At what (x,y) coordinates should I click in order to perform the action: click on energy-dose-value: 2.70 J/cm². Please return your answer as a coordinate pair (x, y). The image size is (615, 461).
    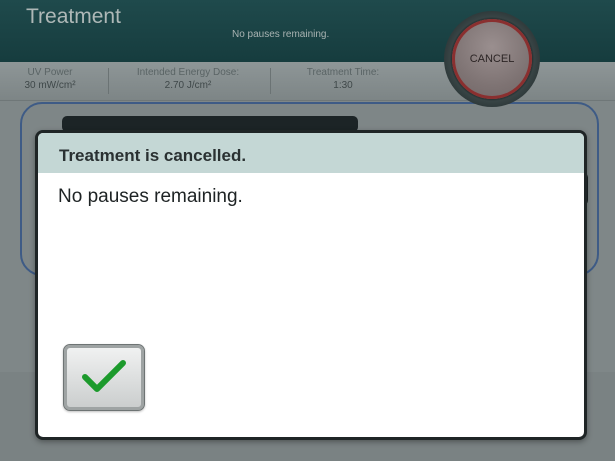
    Looking at the image, I should click on (188, 85).